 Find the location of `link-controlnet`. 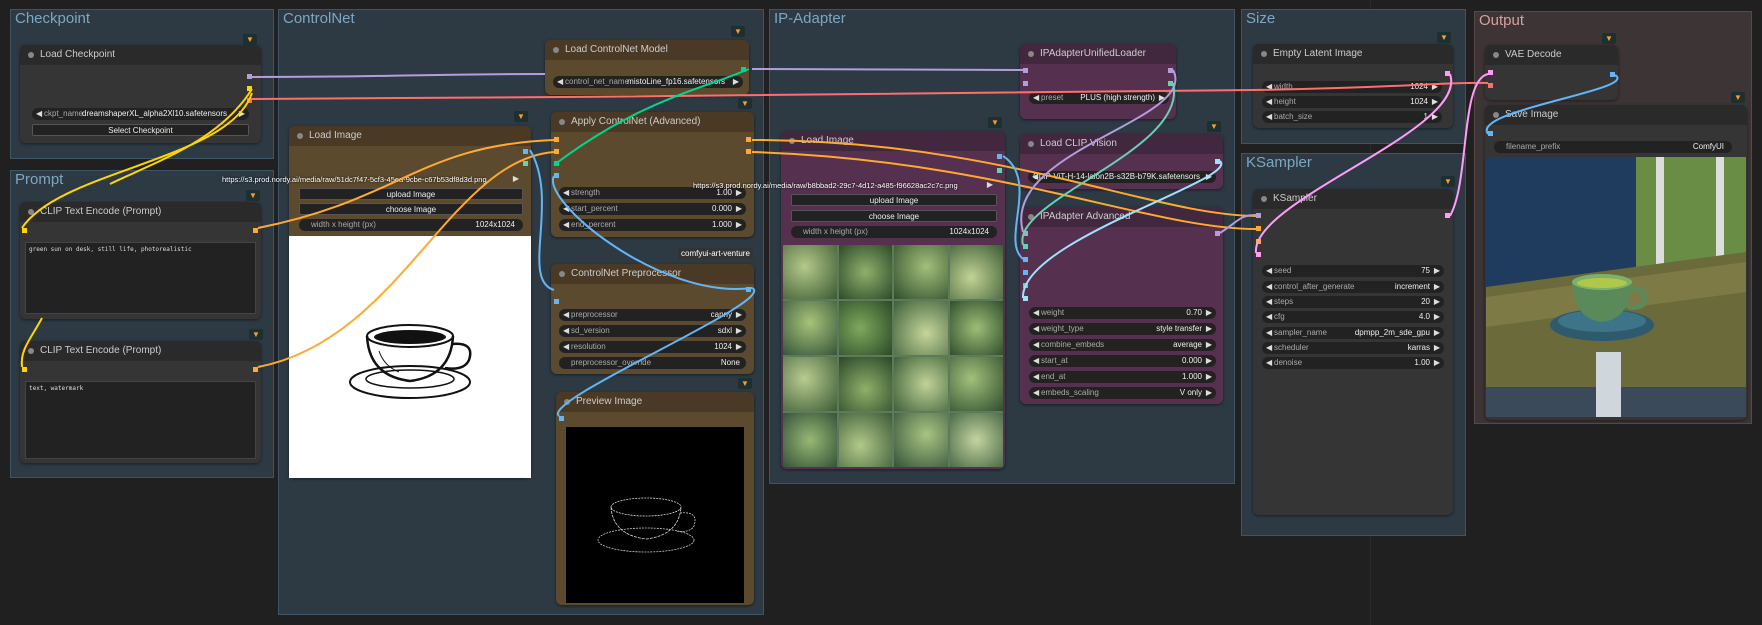

link-controlnet is located at coordinates (651, 117).